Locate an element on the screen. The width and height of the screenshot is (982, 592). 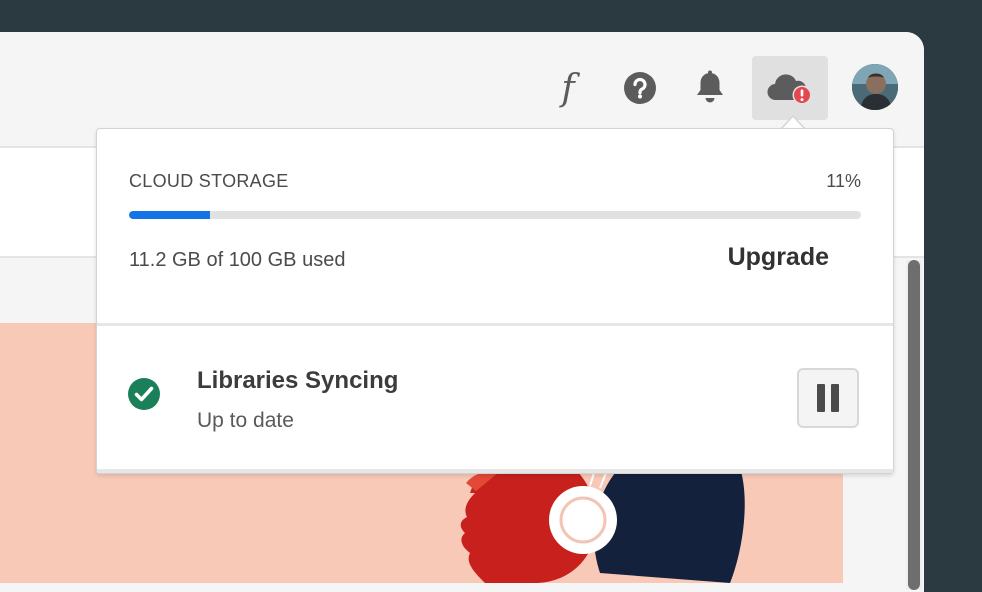
storage-label: CLOUD STORAGE is located at coordinates (209, 181).